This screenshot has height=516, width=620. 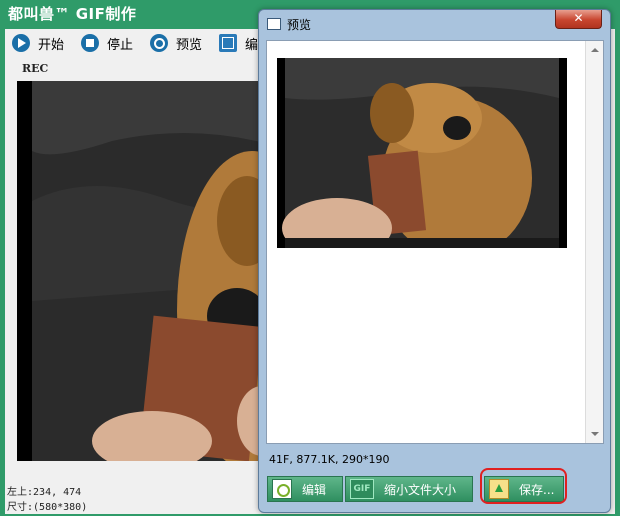 I want to click on size-readout: 尺寸:(580*380), so click(x=47, y=505).